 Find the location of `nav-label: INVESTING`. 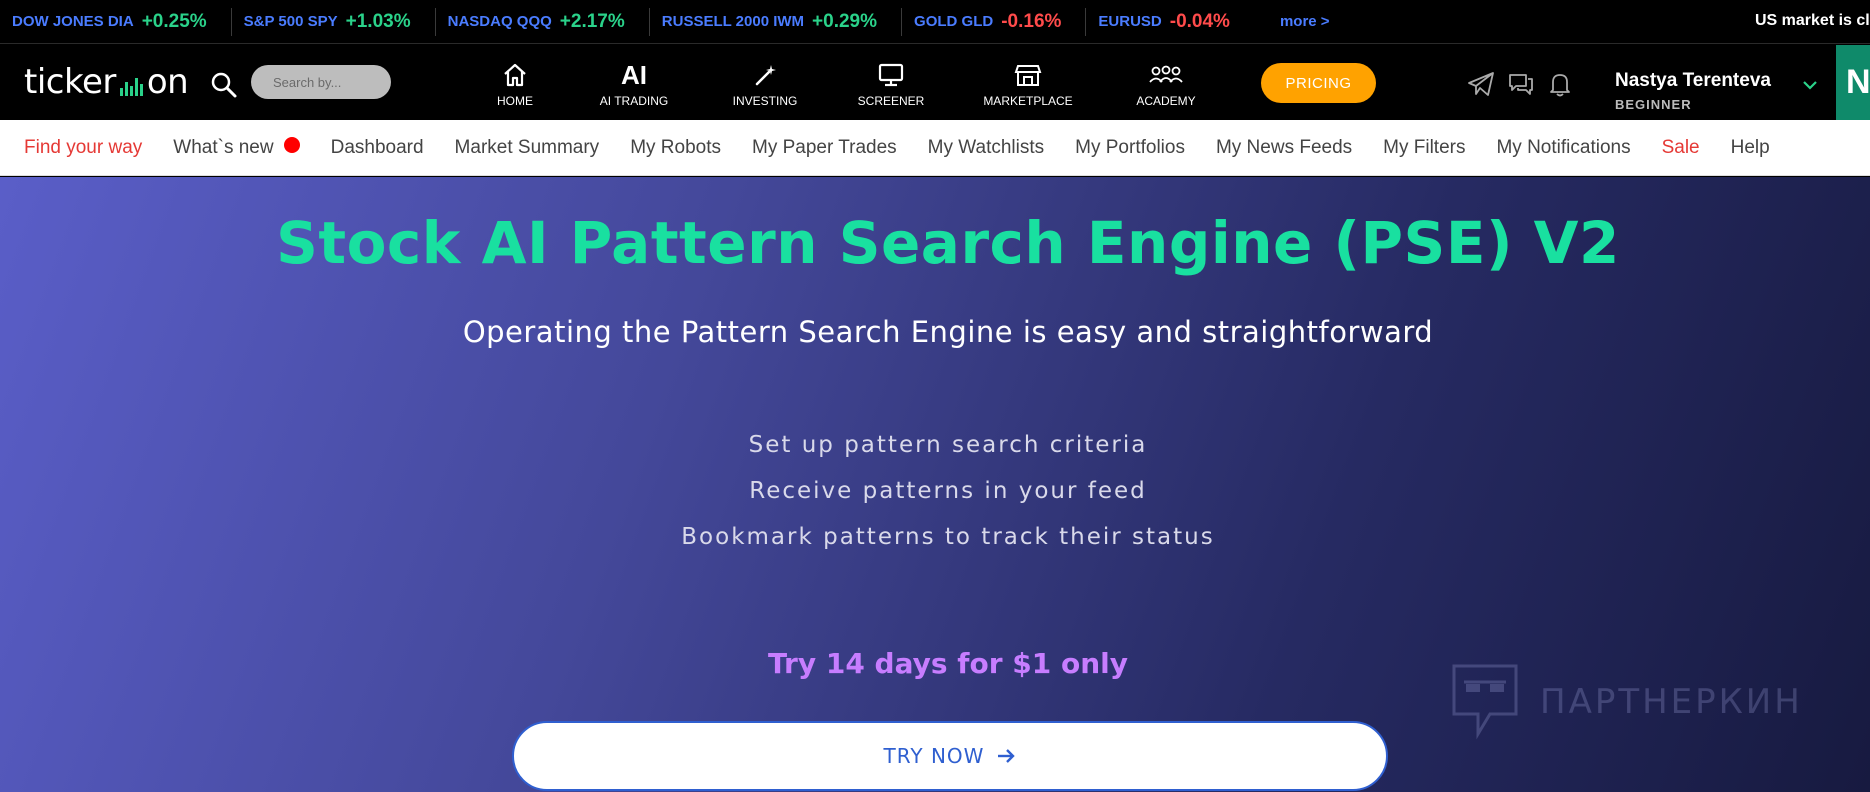

nav-label: INVESTING is located at coordinates (765, 101).